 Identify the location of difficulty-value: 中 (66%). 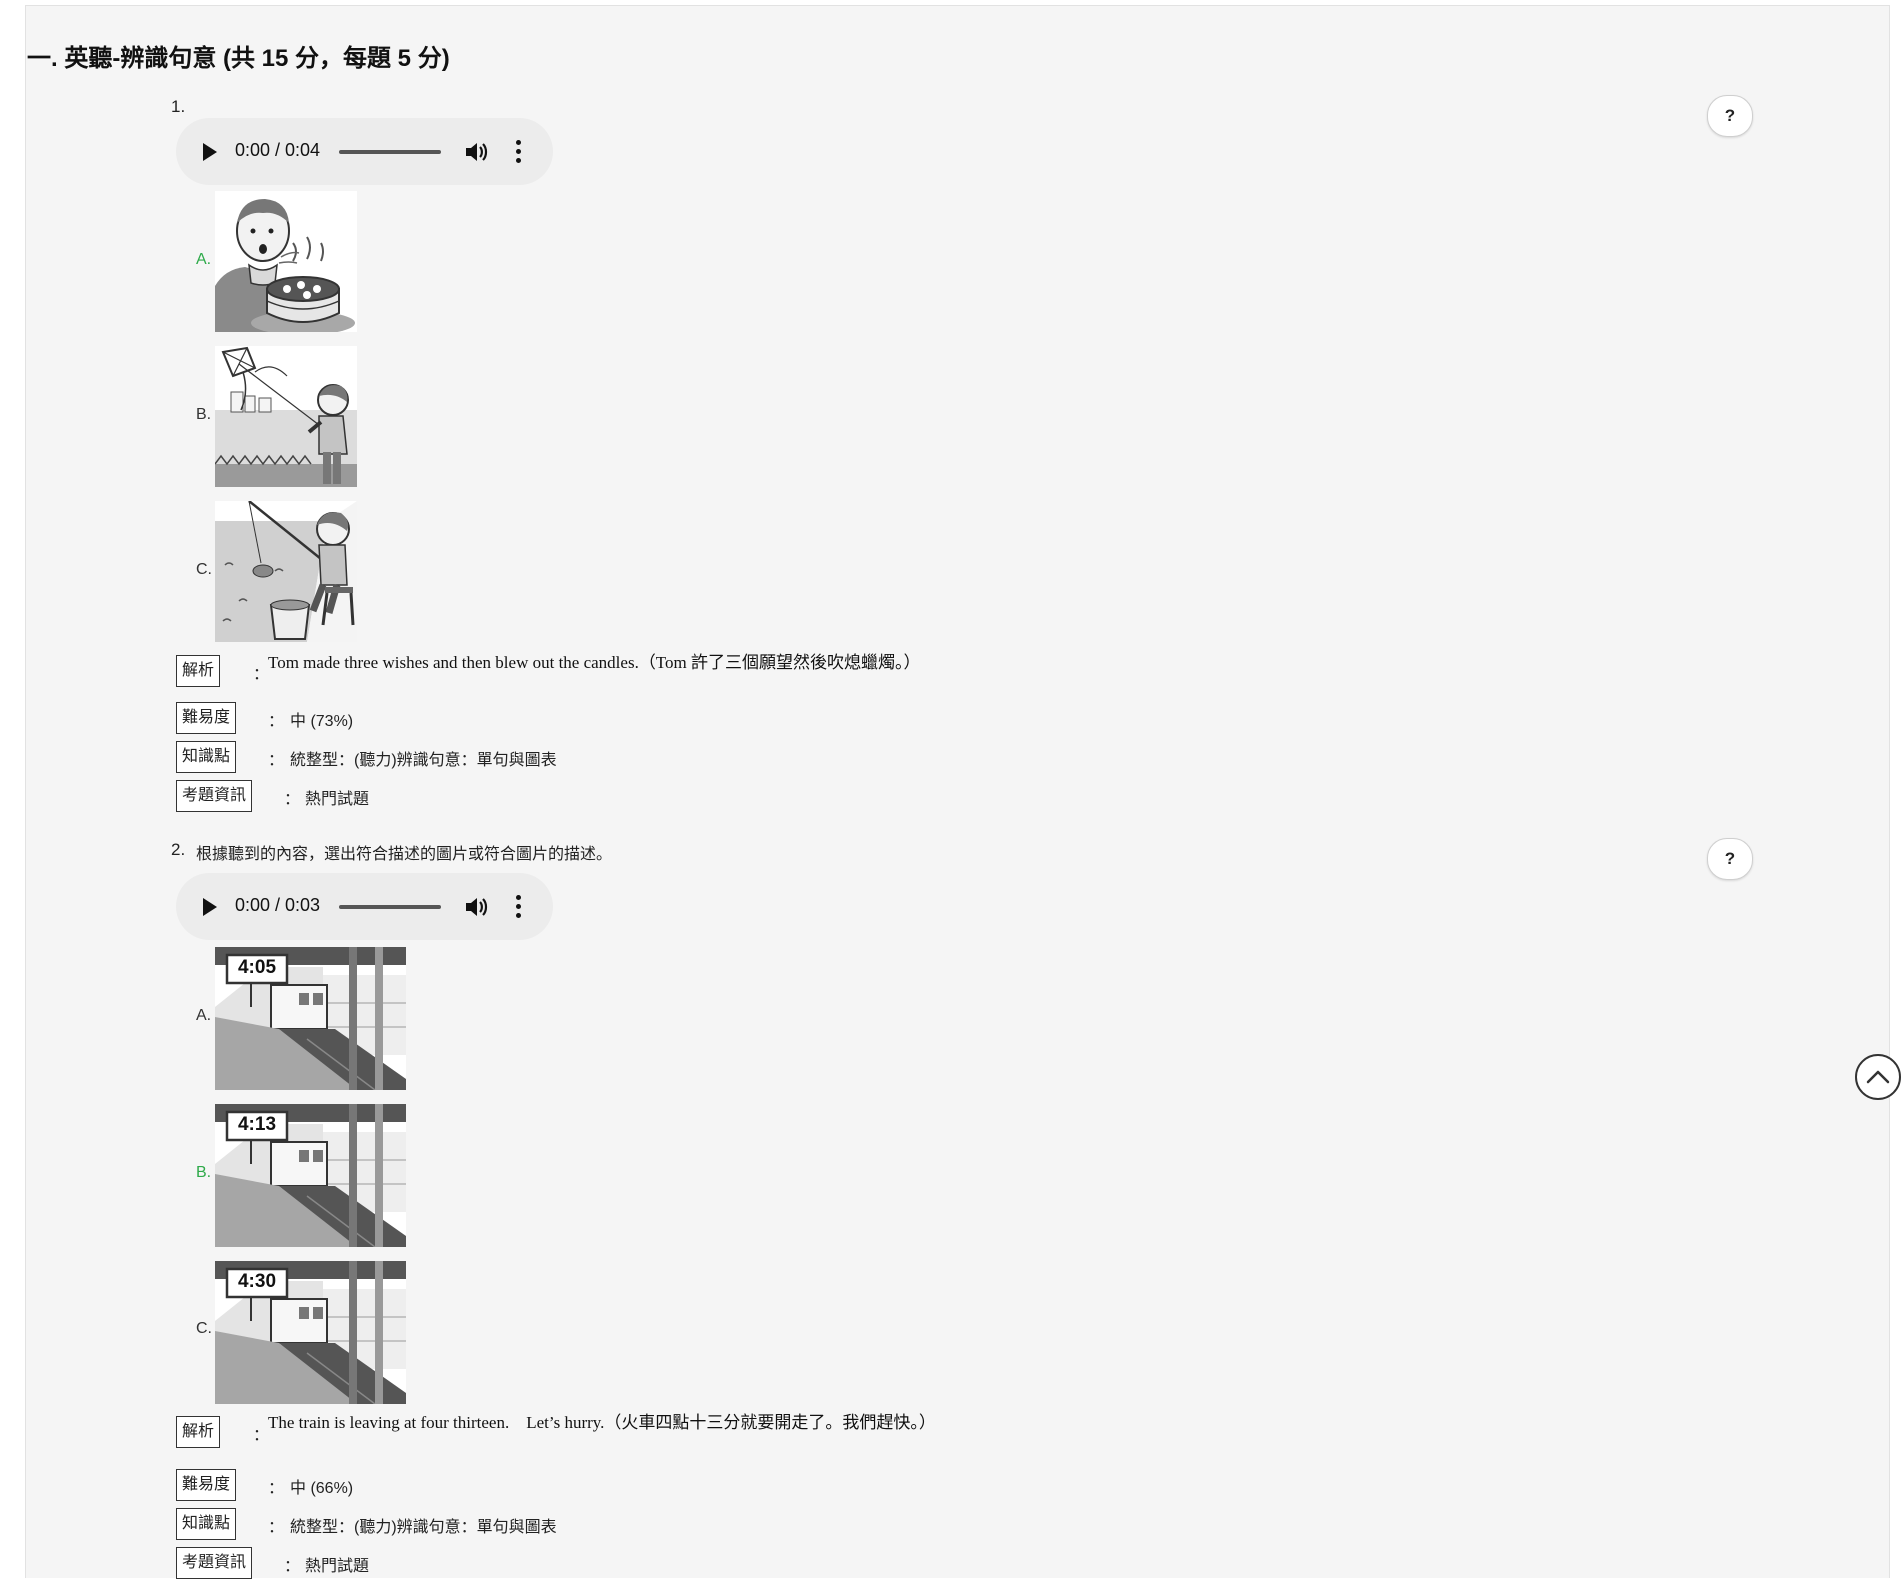
(322, 1488).